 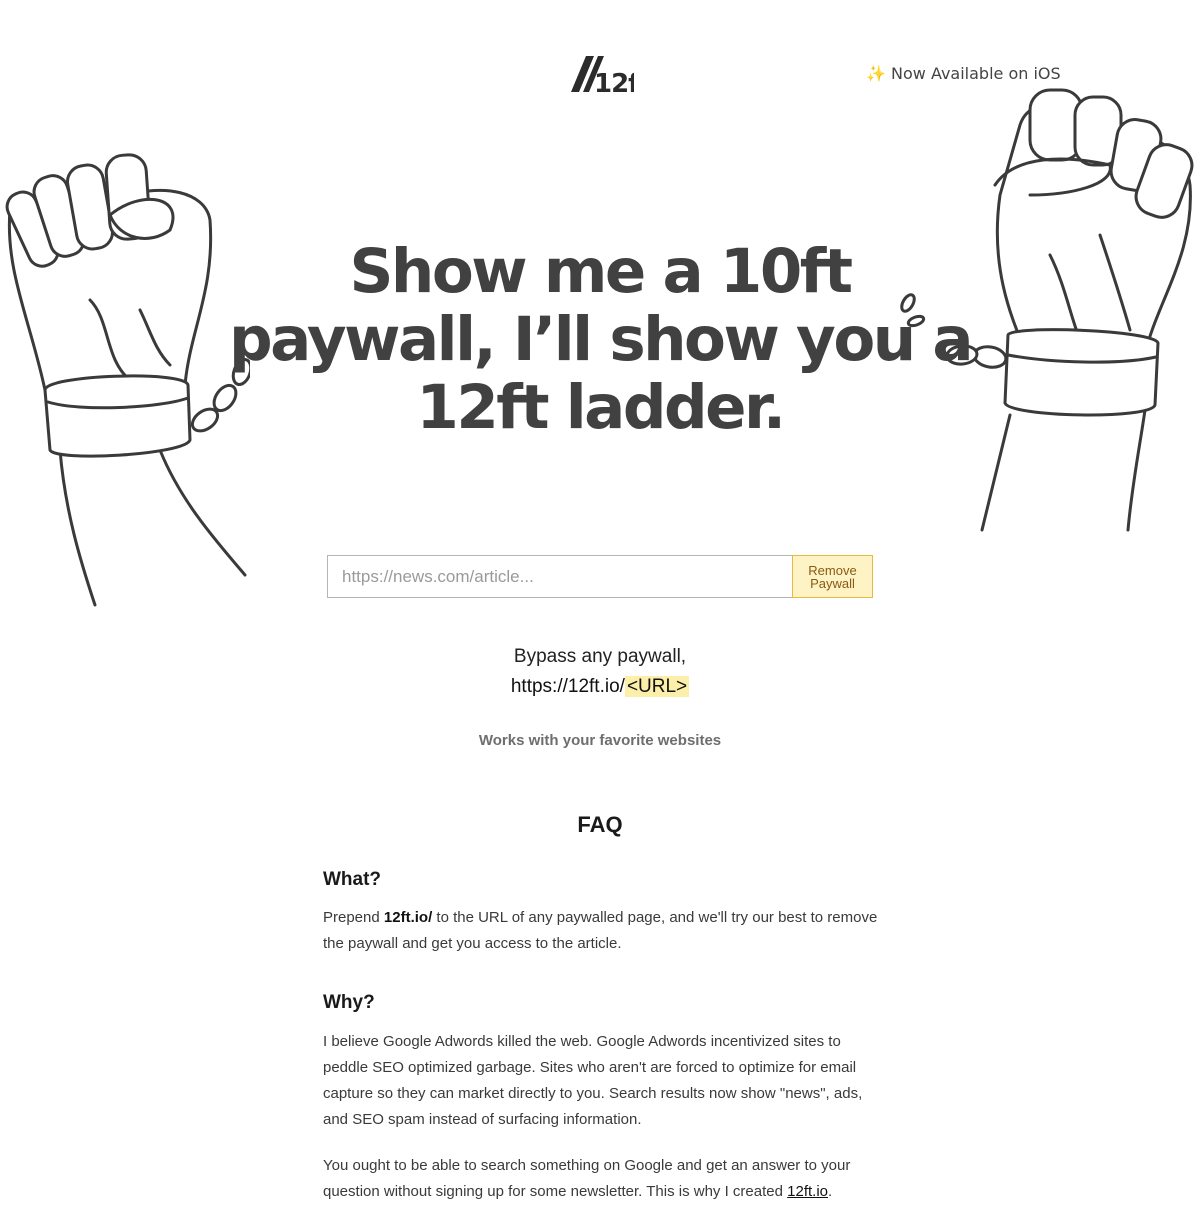 What do you see at coordinates (349, 1002) in the screenshot?
I see `faq-question-why: Why?` at bounding box center [349, 1002].